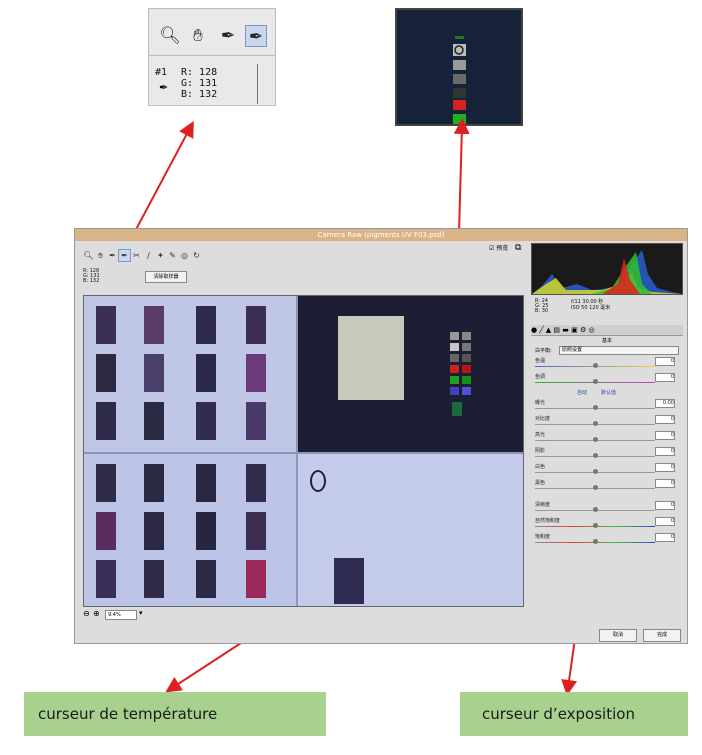 The height and width of the screenshot is (755, 702). Describe the element at coordinates (543, 537) in the screenshot. I see `slider-label: 饱和度` at that location.